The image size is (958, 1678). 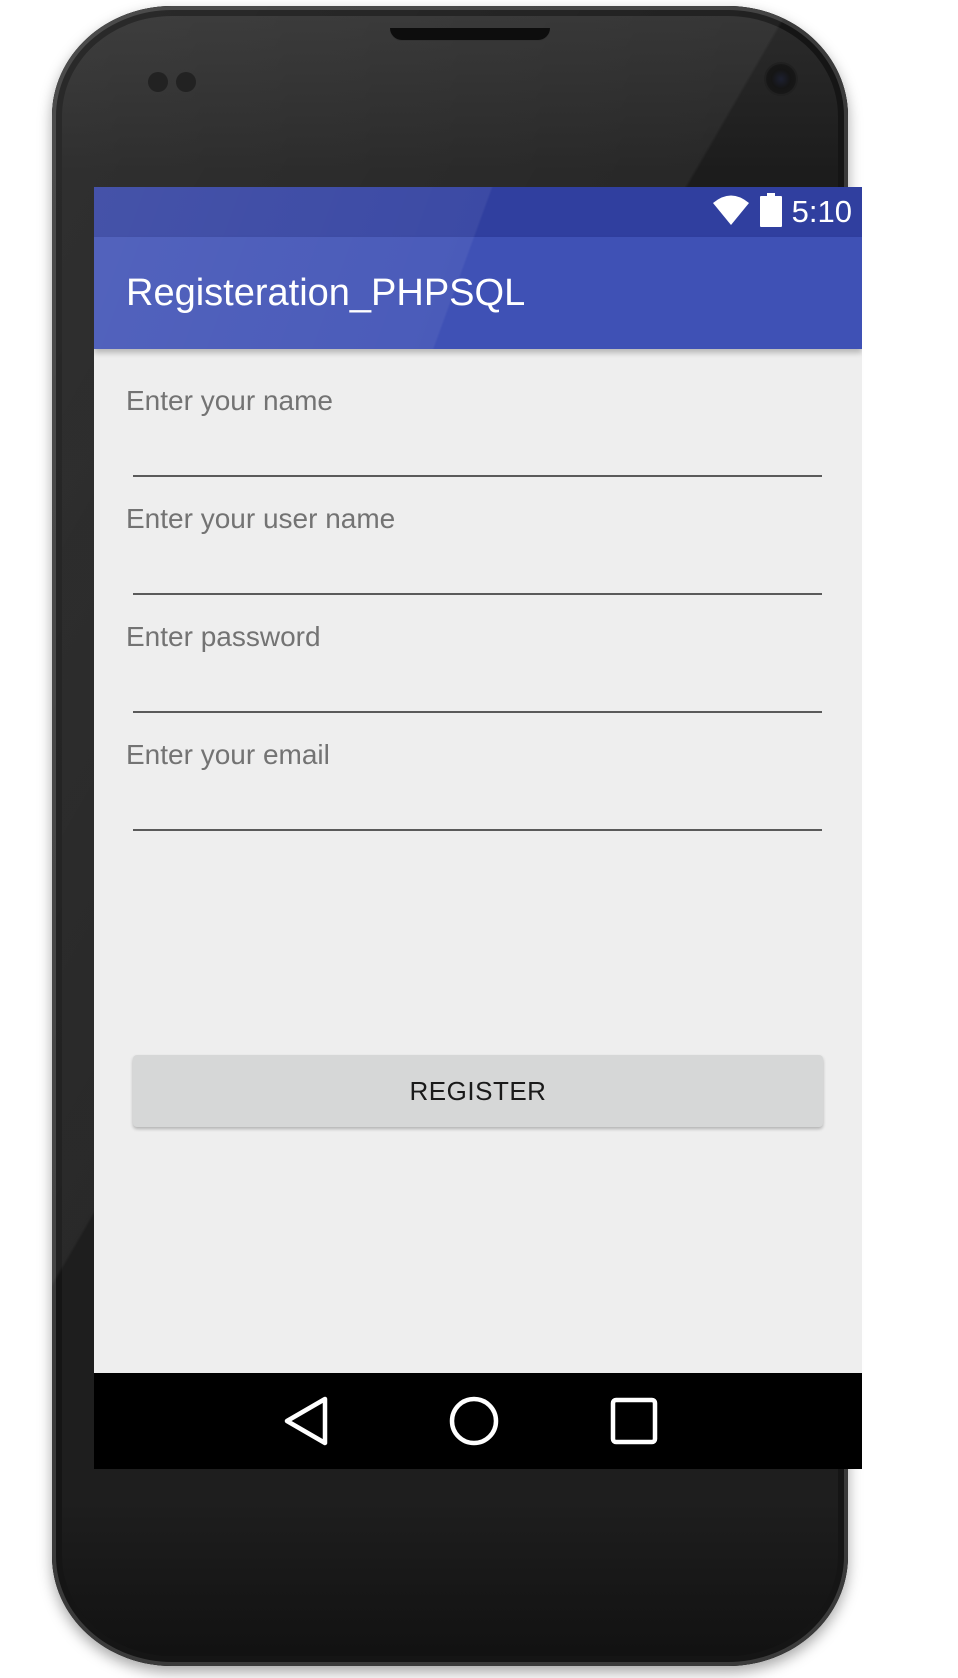 I want to click on battery-icon, so click(x=770, y=212).